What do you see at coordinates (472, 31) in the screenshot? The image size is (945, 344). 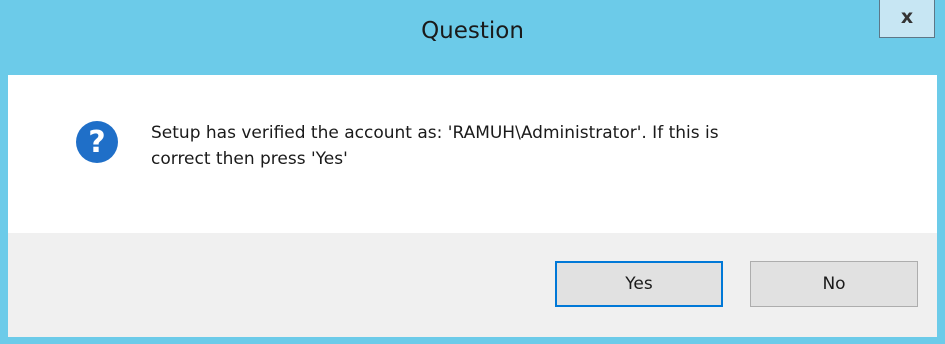 I see `window-title: Question` at bounding box center [472, 31].